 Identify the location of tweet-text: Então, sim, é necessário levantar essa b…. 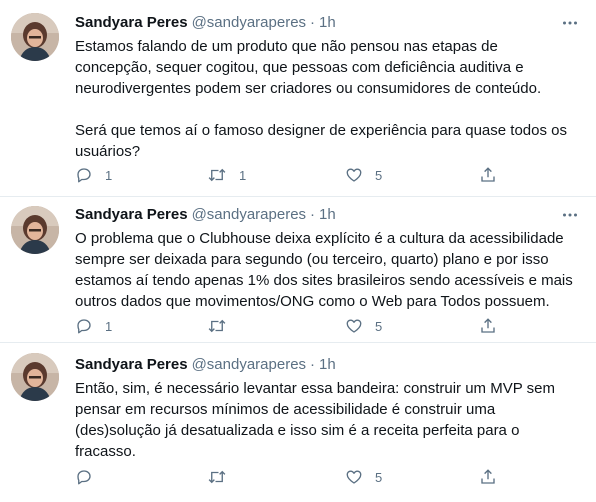
(315, 420).